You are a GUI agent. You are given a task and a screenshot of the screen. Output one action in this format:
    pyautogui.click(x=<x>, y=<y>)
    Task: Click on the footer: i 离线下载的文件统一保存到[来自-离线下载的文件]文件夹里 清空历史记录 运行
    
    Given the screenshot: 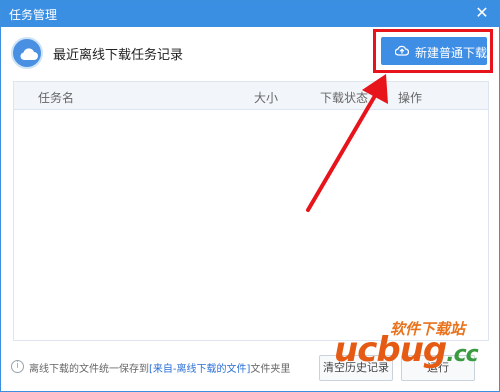 What is the action you would take?
    pyautogui.click(x=250, y=369)
    